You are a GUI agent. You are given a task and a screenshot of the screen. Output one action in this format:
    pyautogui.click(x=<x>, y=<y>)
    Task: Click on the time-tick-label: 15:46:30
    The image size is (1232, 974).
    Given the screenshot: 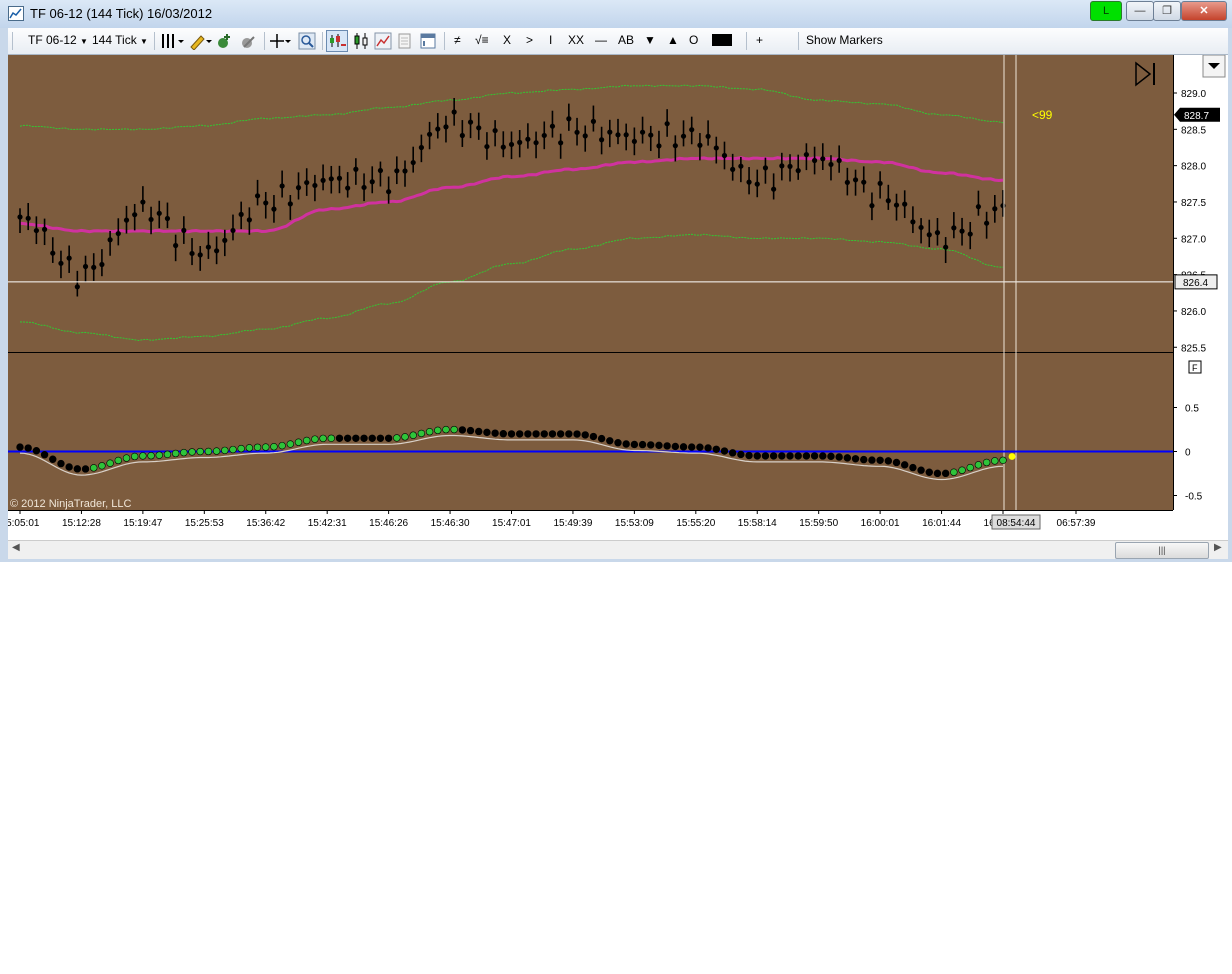 What is the action you would take?
    pyautogui.click(x=450, y=523)
    